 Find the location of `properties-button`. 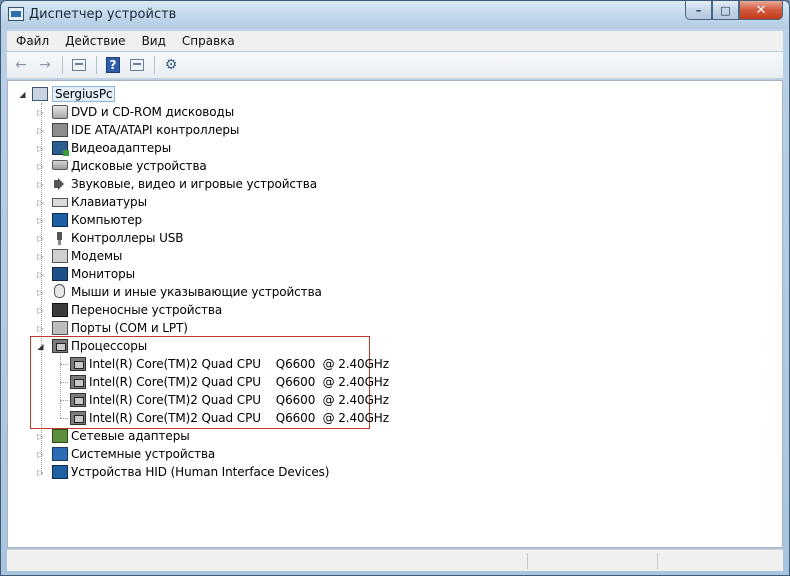

properties-button is located at coordinates (79, 65).